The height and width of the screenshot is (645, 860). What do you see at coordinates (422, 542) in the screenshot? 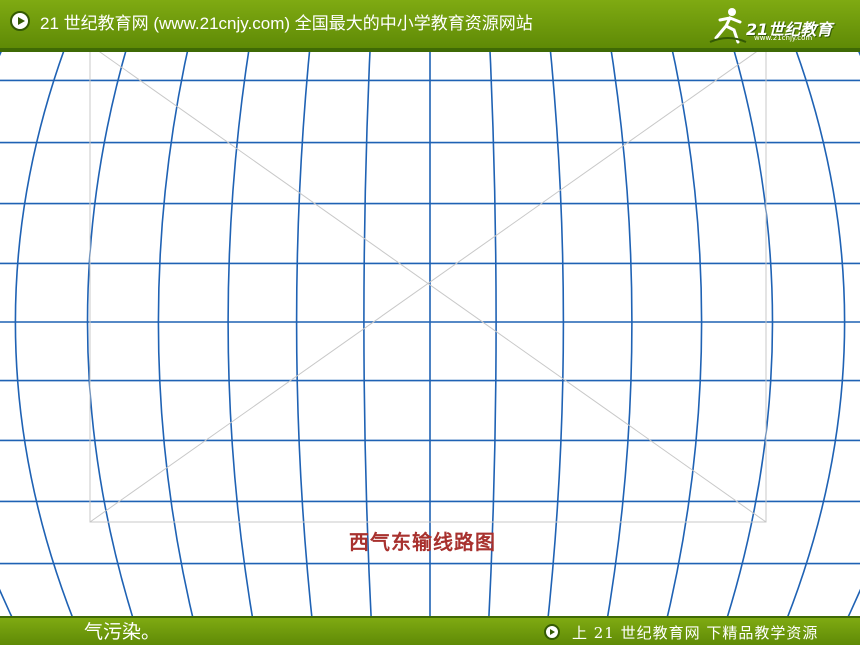
I see `image-caption: 西气东输线路图` at bounding box center [422, 542].